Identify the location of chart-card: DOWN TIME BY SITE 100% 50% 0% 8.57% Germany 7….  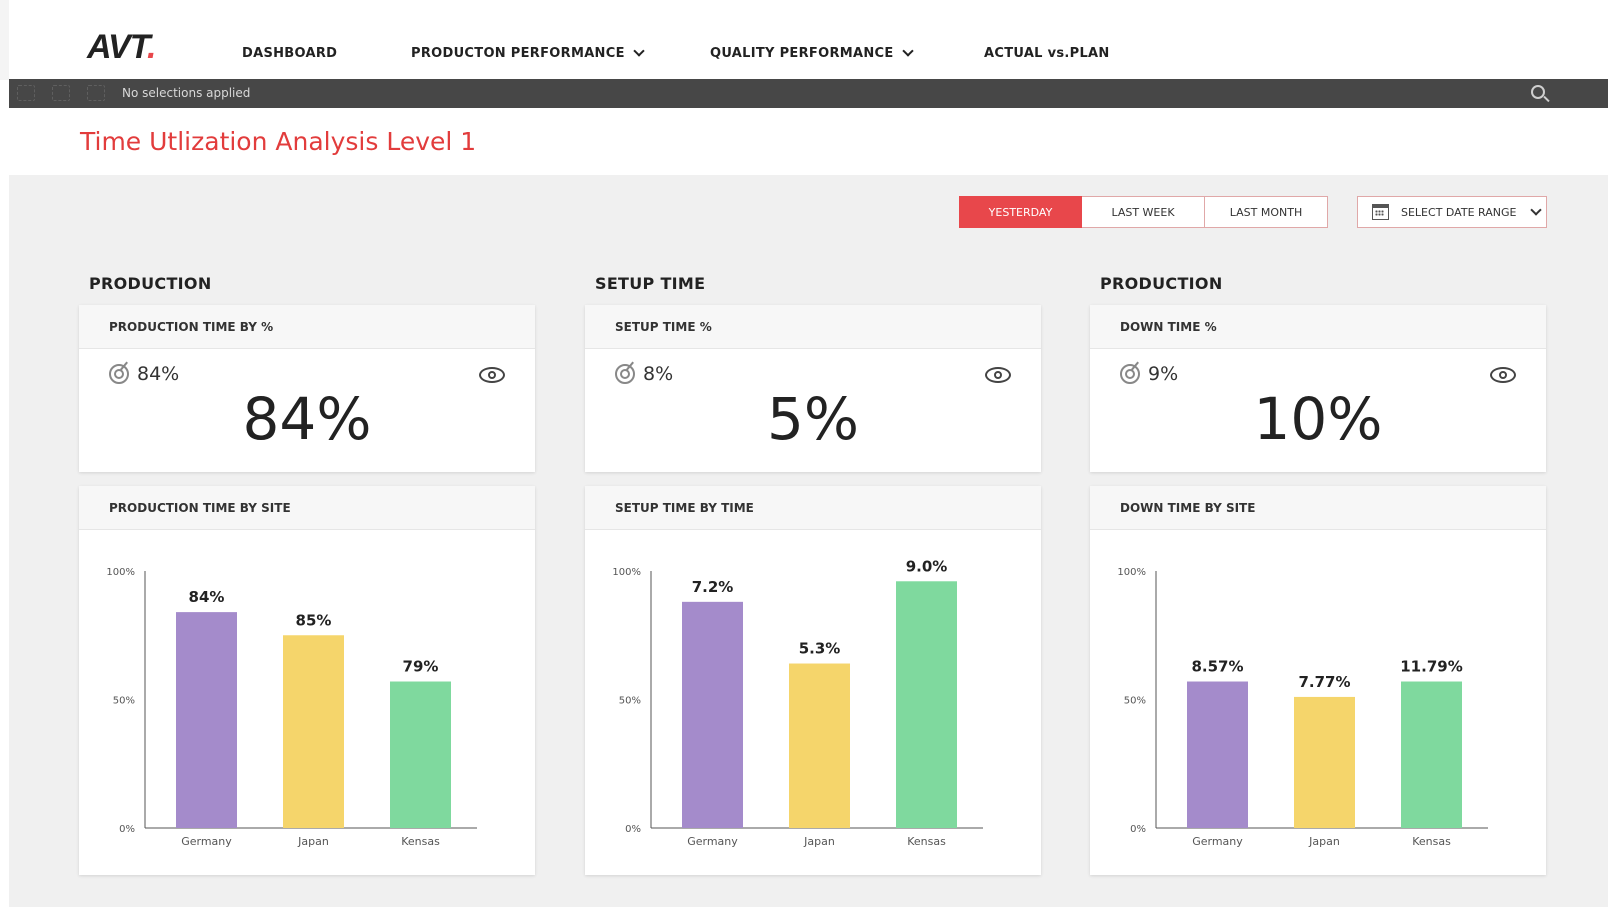
(1318, 680).